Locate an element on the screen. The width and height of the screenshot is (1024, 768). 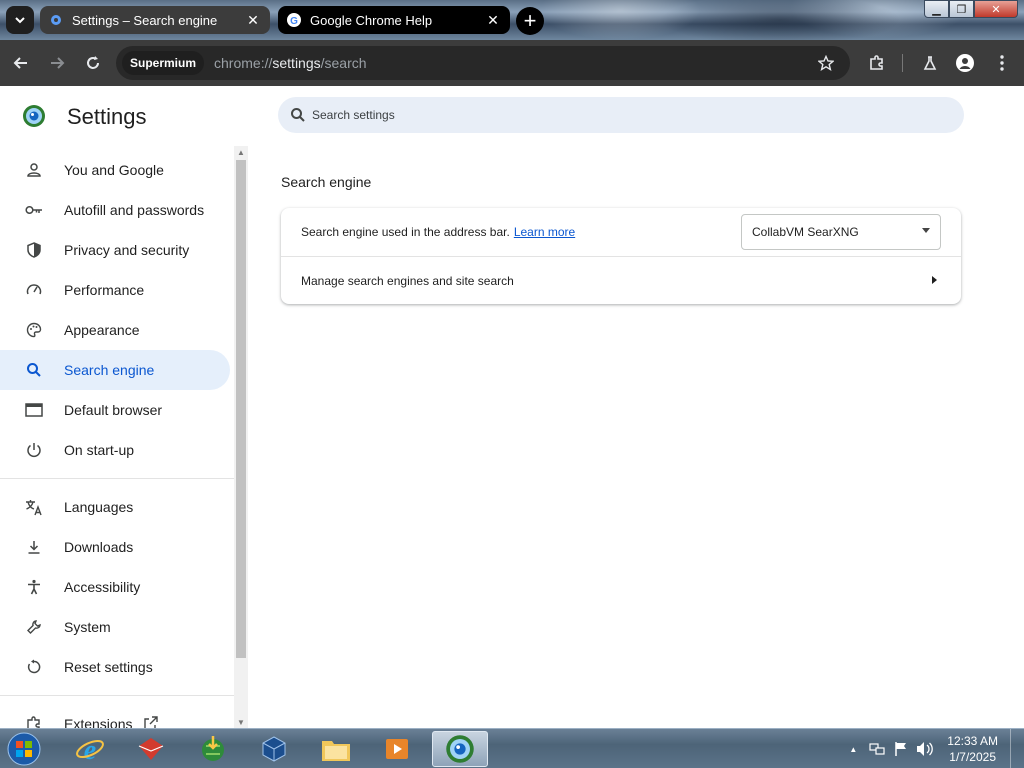
settings-header: Settings is located at coordinates (512, 116).